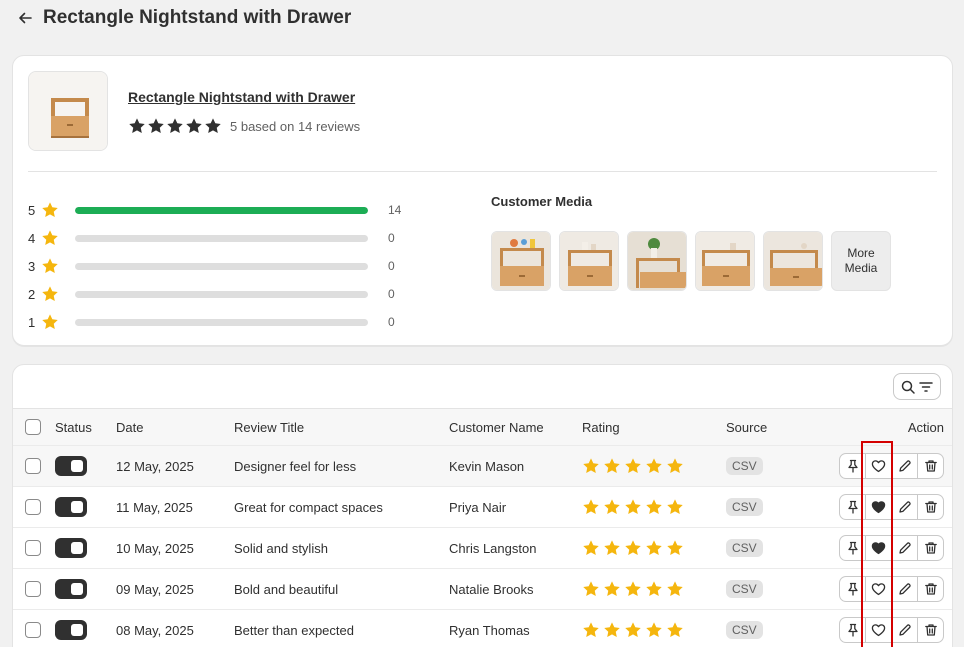 The width and height of the screenshot is (964, 647). Describe the element at coordinates (286, 589) in the screenshot. I see `review-title: Bold and beautiful` at that location.